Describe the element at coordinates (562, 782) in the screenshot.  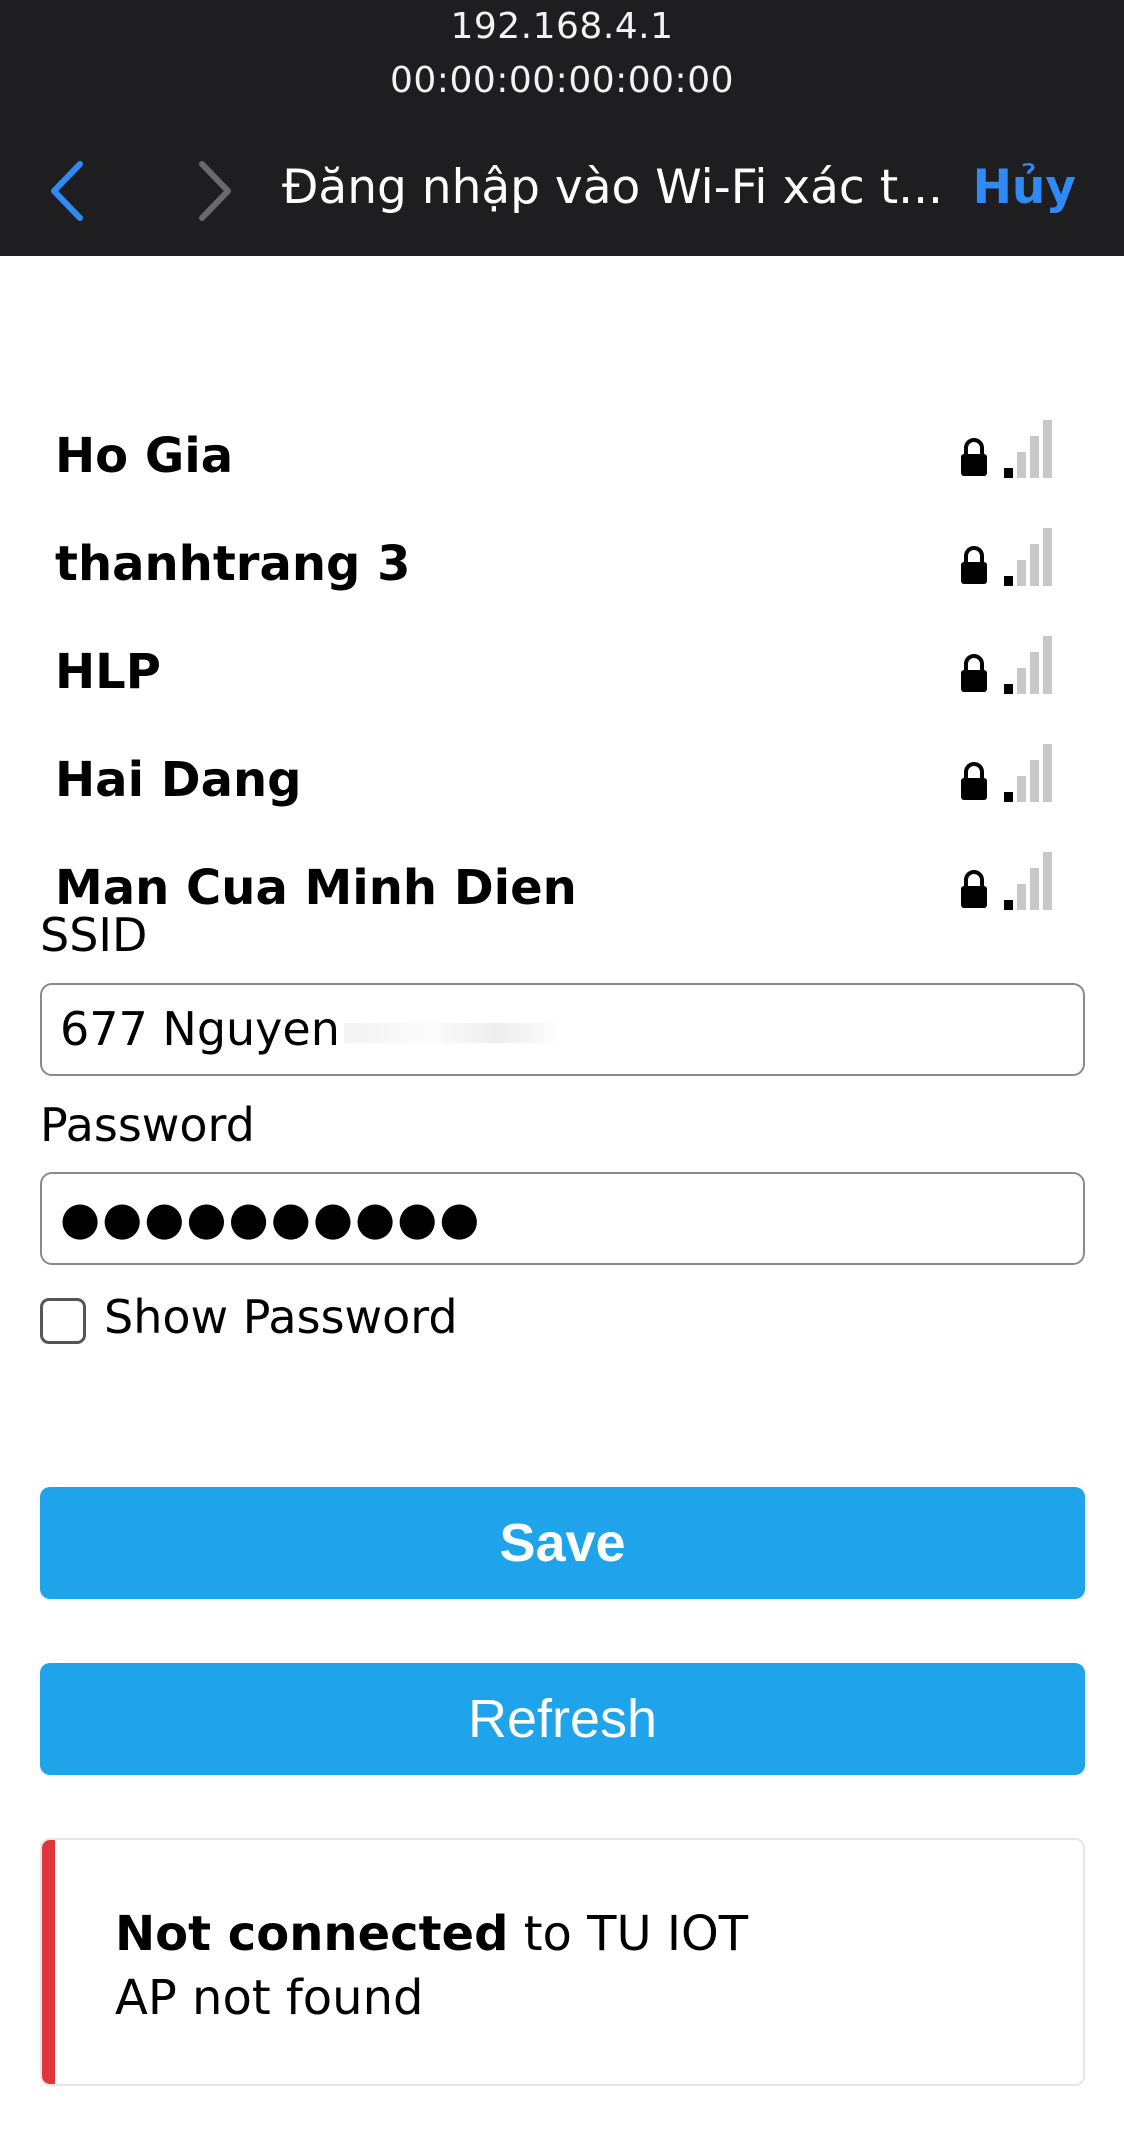
I see `wifi-network-row: Hai Dang` at that location.